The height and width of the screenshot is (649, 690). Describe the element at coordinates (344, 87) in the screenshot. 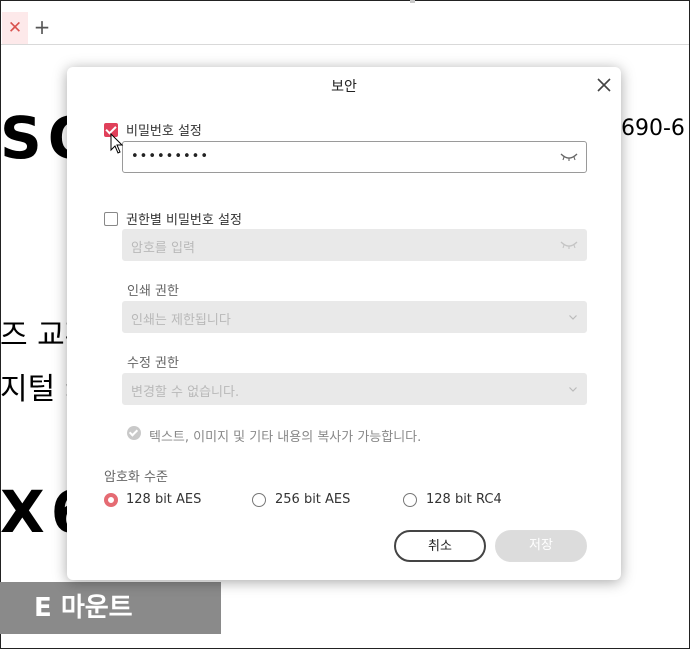

I see `dialog-title: 보안` at that location.